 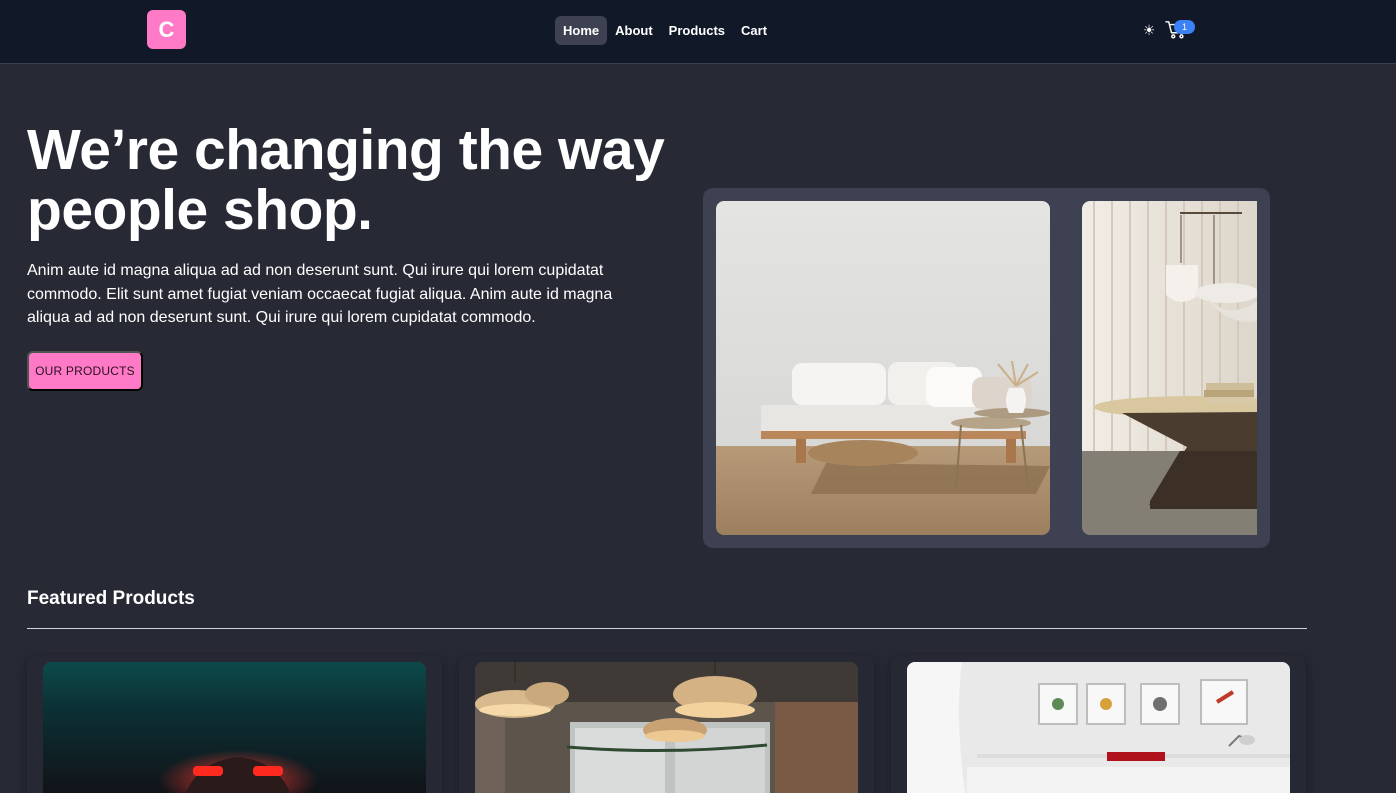 I want to click on nav-links: Home About Products Cart, so click(x=665, y=30).